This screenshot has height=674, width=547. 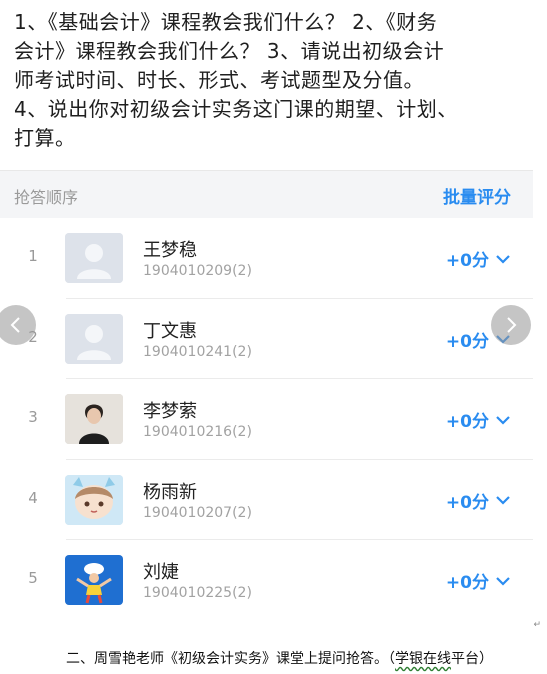 I want to click on student-name: 李梦萦, so click(x=170, y=411).